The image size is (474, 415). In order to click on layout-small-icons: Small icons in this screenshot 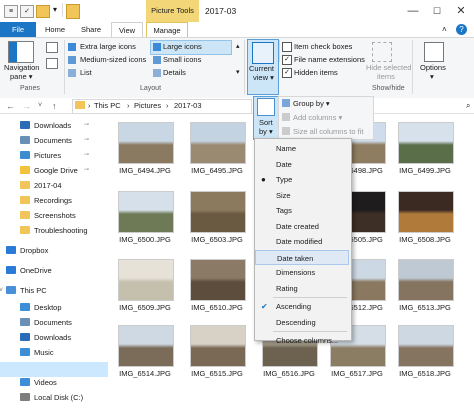, I will do `click(182, 59)`.